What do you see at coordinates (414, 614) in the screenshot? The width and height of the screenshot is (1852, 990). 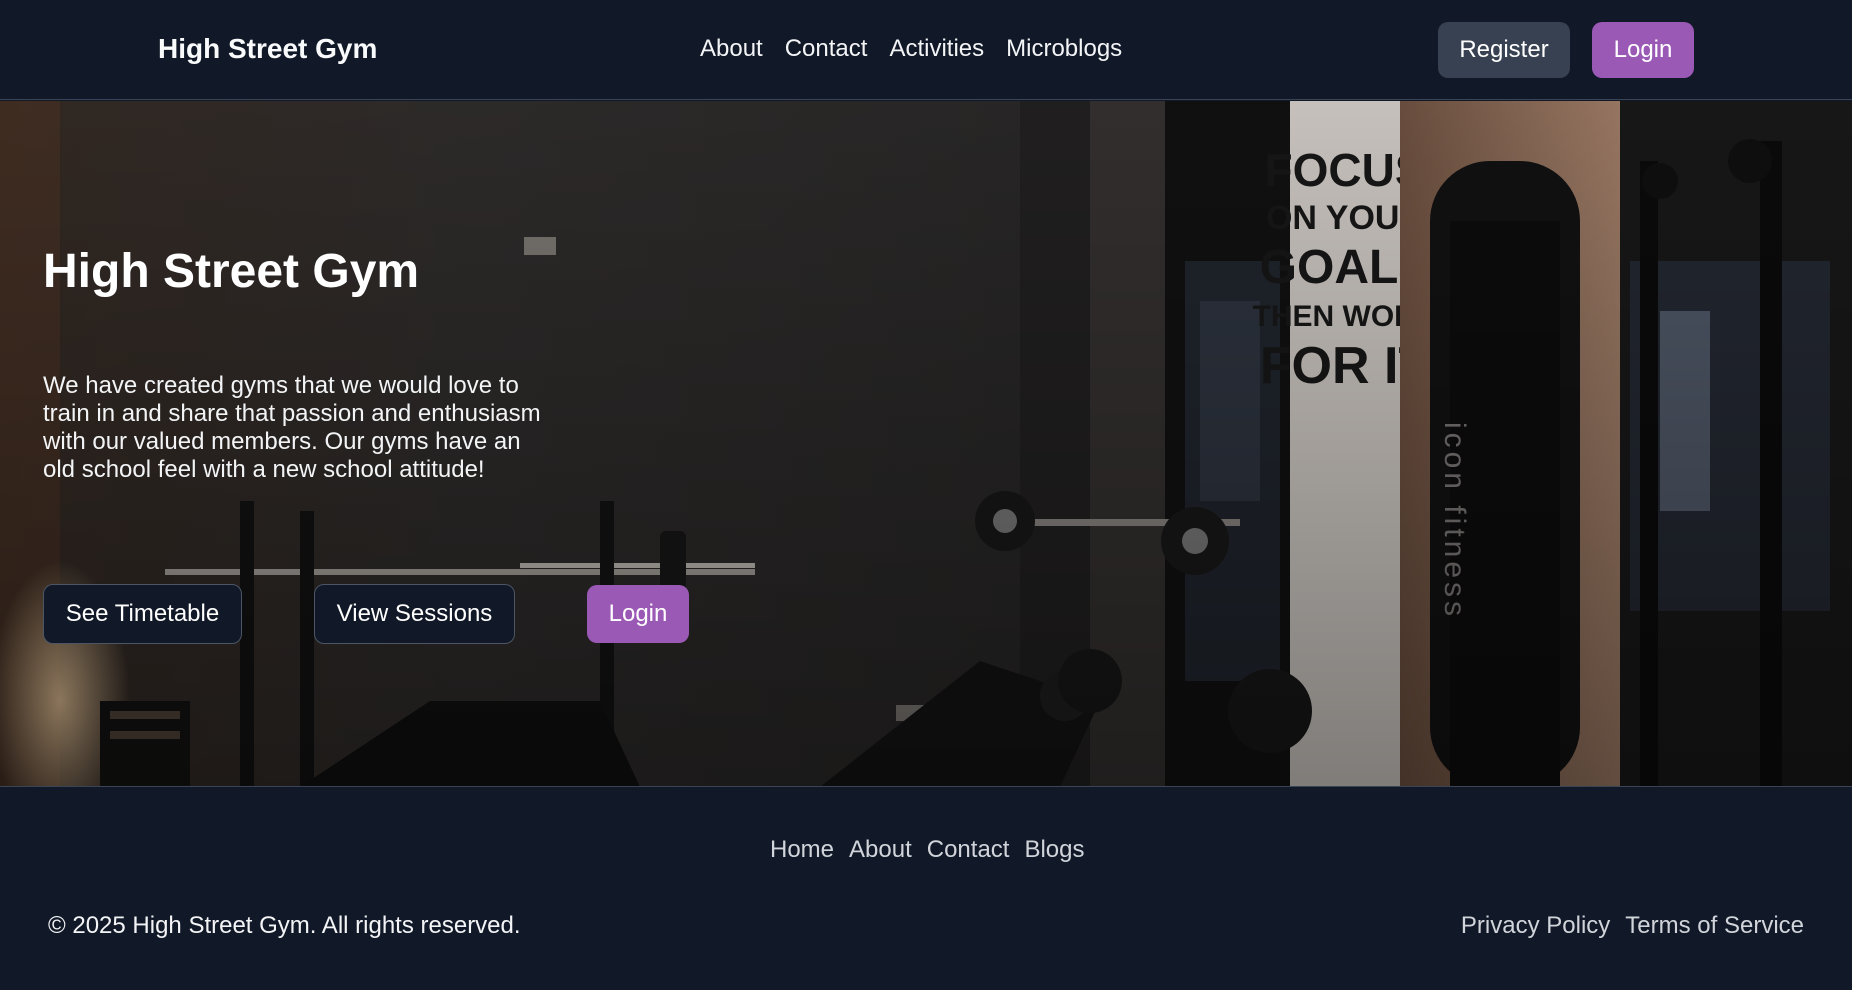 I see `view-sessions-button: View Sessions` at bounding box center [414, 614].